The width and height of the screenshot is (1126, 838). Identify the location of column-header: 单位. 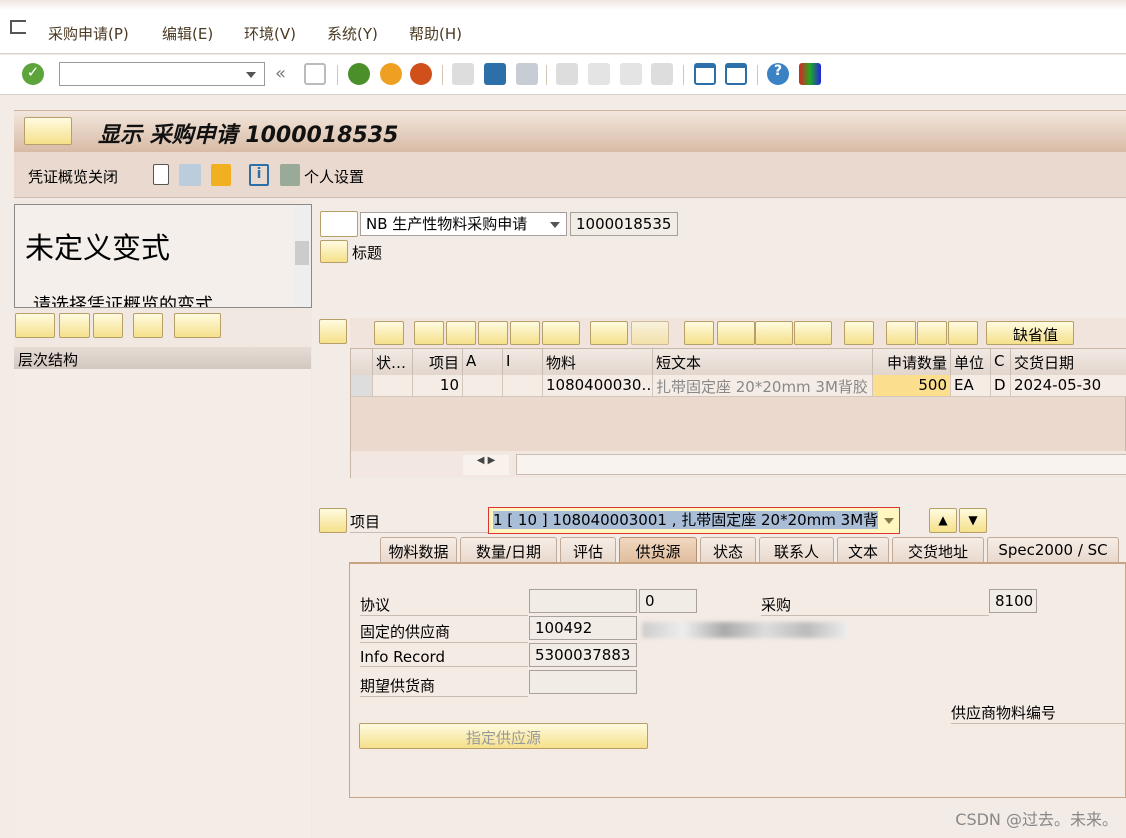
(971, 362).